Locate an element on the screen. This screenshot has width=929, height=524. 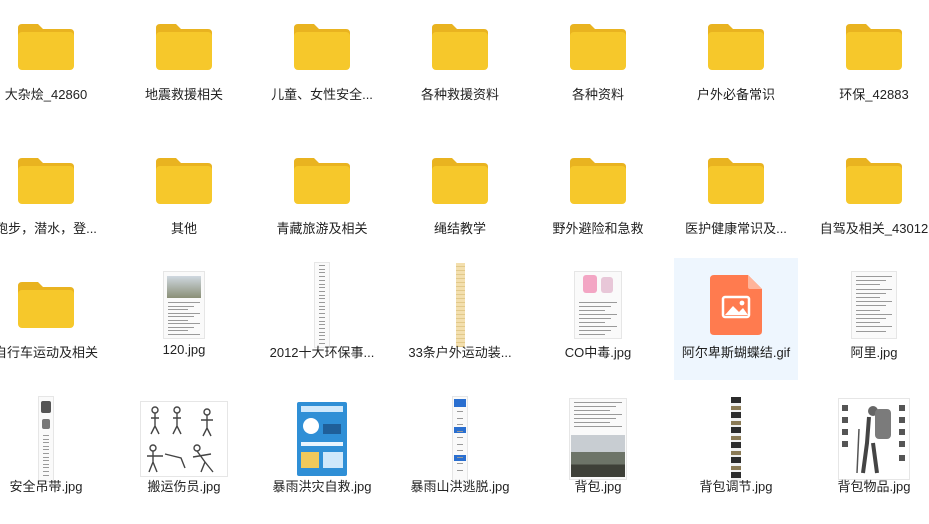
gif-file-icon is located at coordinates (736, 305).